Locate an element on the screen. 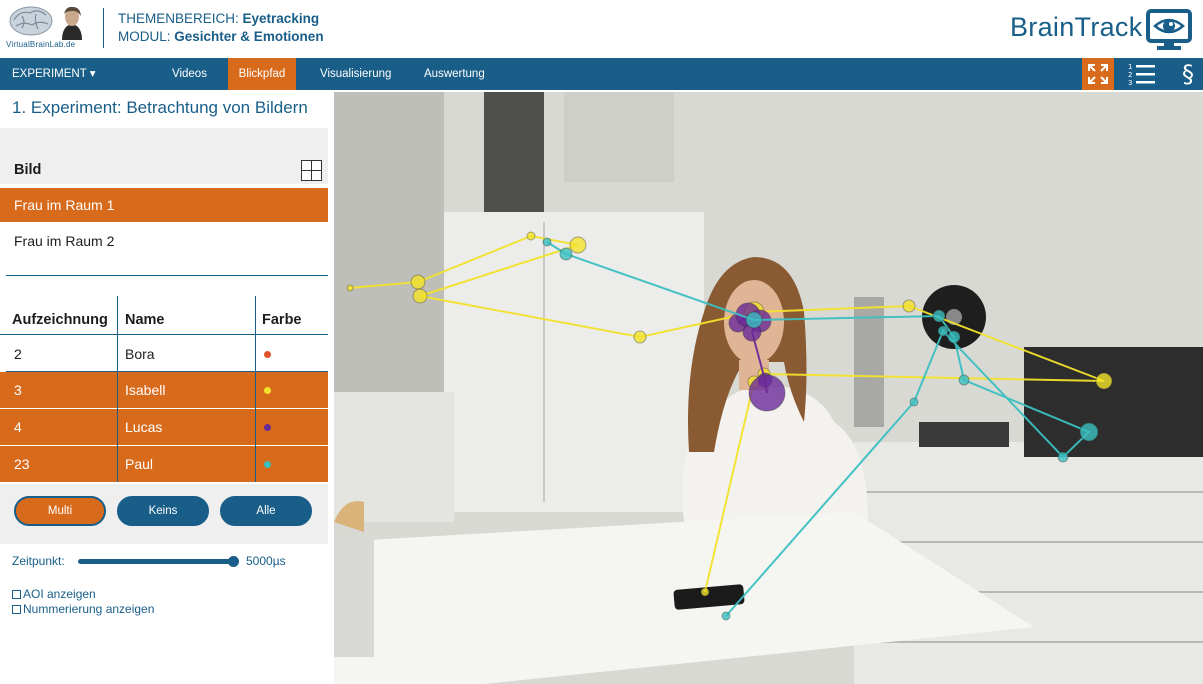  section-divider is located at coordinates (167, 275).